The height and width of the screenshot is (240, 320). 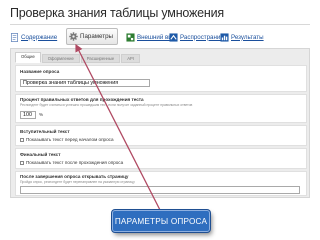 What do you see at coordinates (160, 190) in the screenshot?
I see `redirect-url-input` at bounding box center [160, 190].